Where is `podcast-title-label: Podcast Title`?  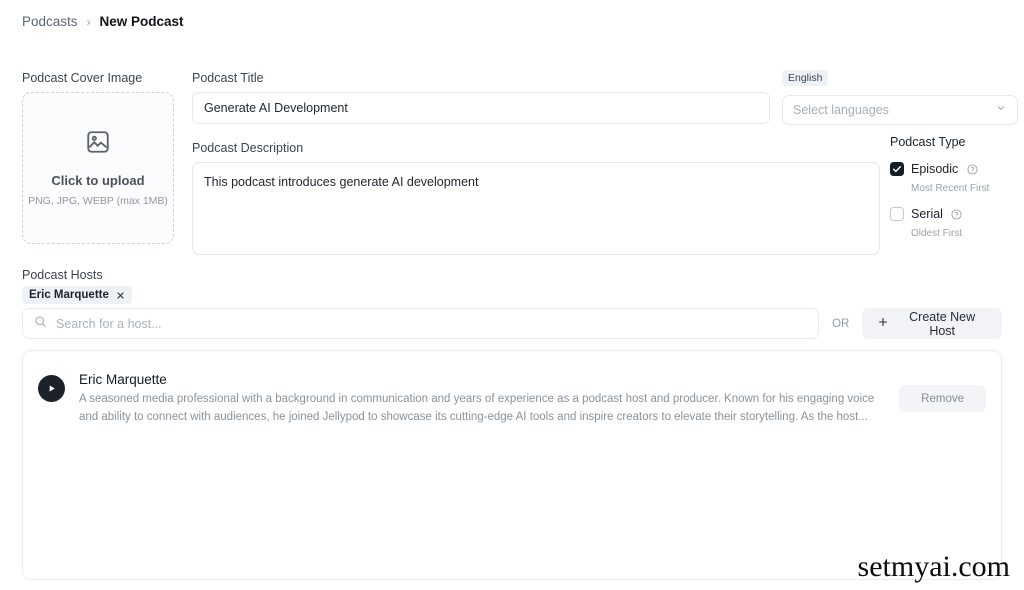
podcast-title-label: Podcast Title is located at coordinates (228, 78).